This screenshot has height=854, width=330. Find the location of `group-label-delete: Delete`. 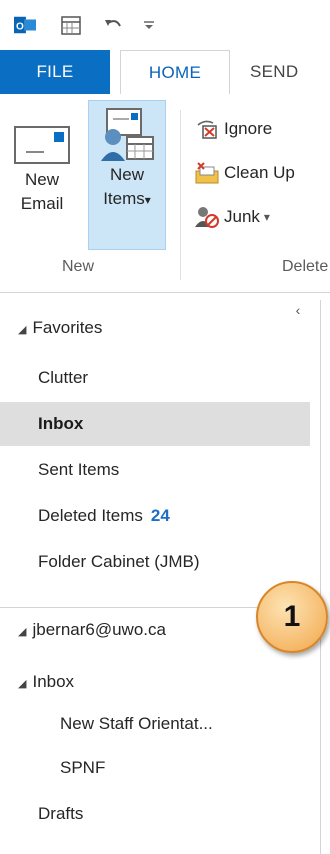

group-label-delete: Delete is located at coordinates (305, 266).